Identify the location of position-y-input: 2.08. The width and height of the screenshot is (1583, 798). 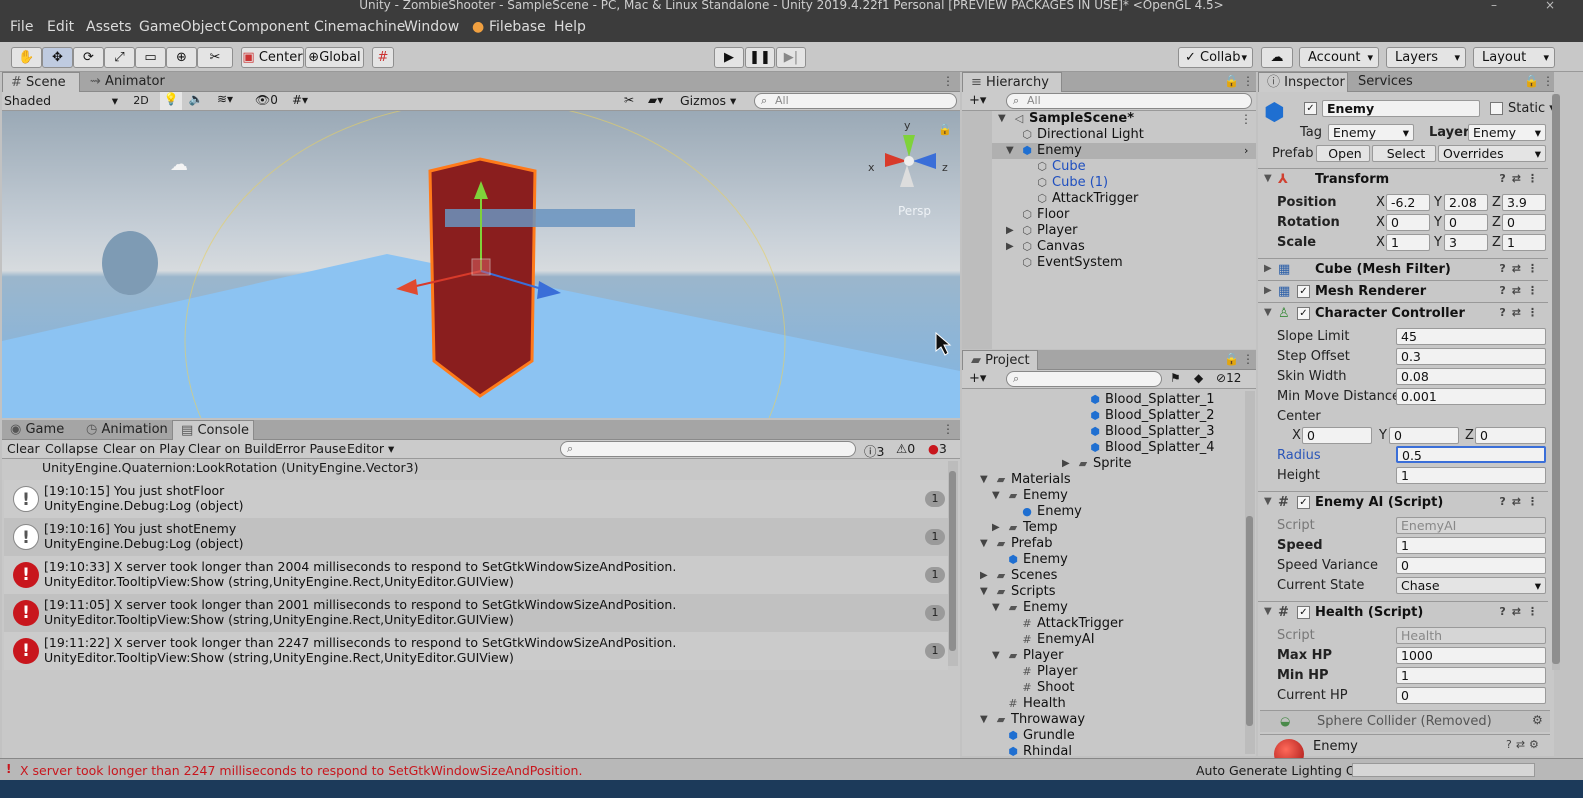
(1466, 202).